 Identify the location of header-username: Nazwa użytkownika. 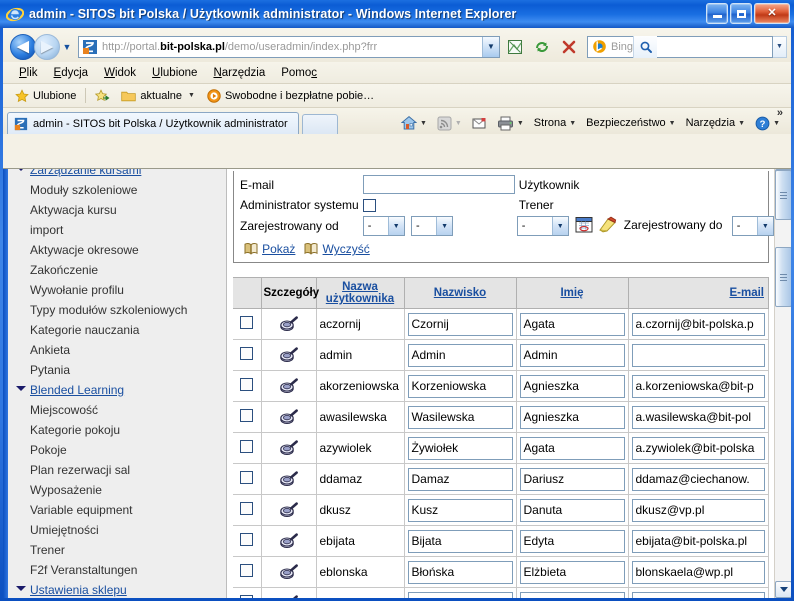
(360, 293).